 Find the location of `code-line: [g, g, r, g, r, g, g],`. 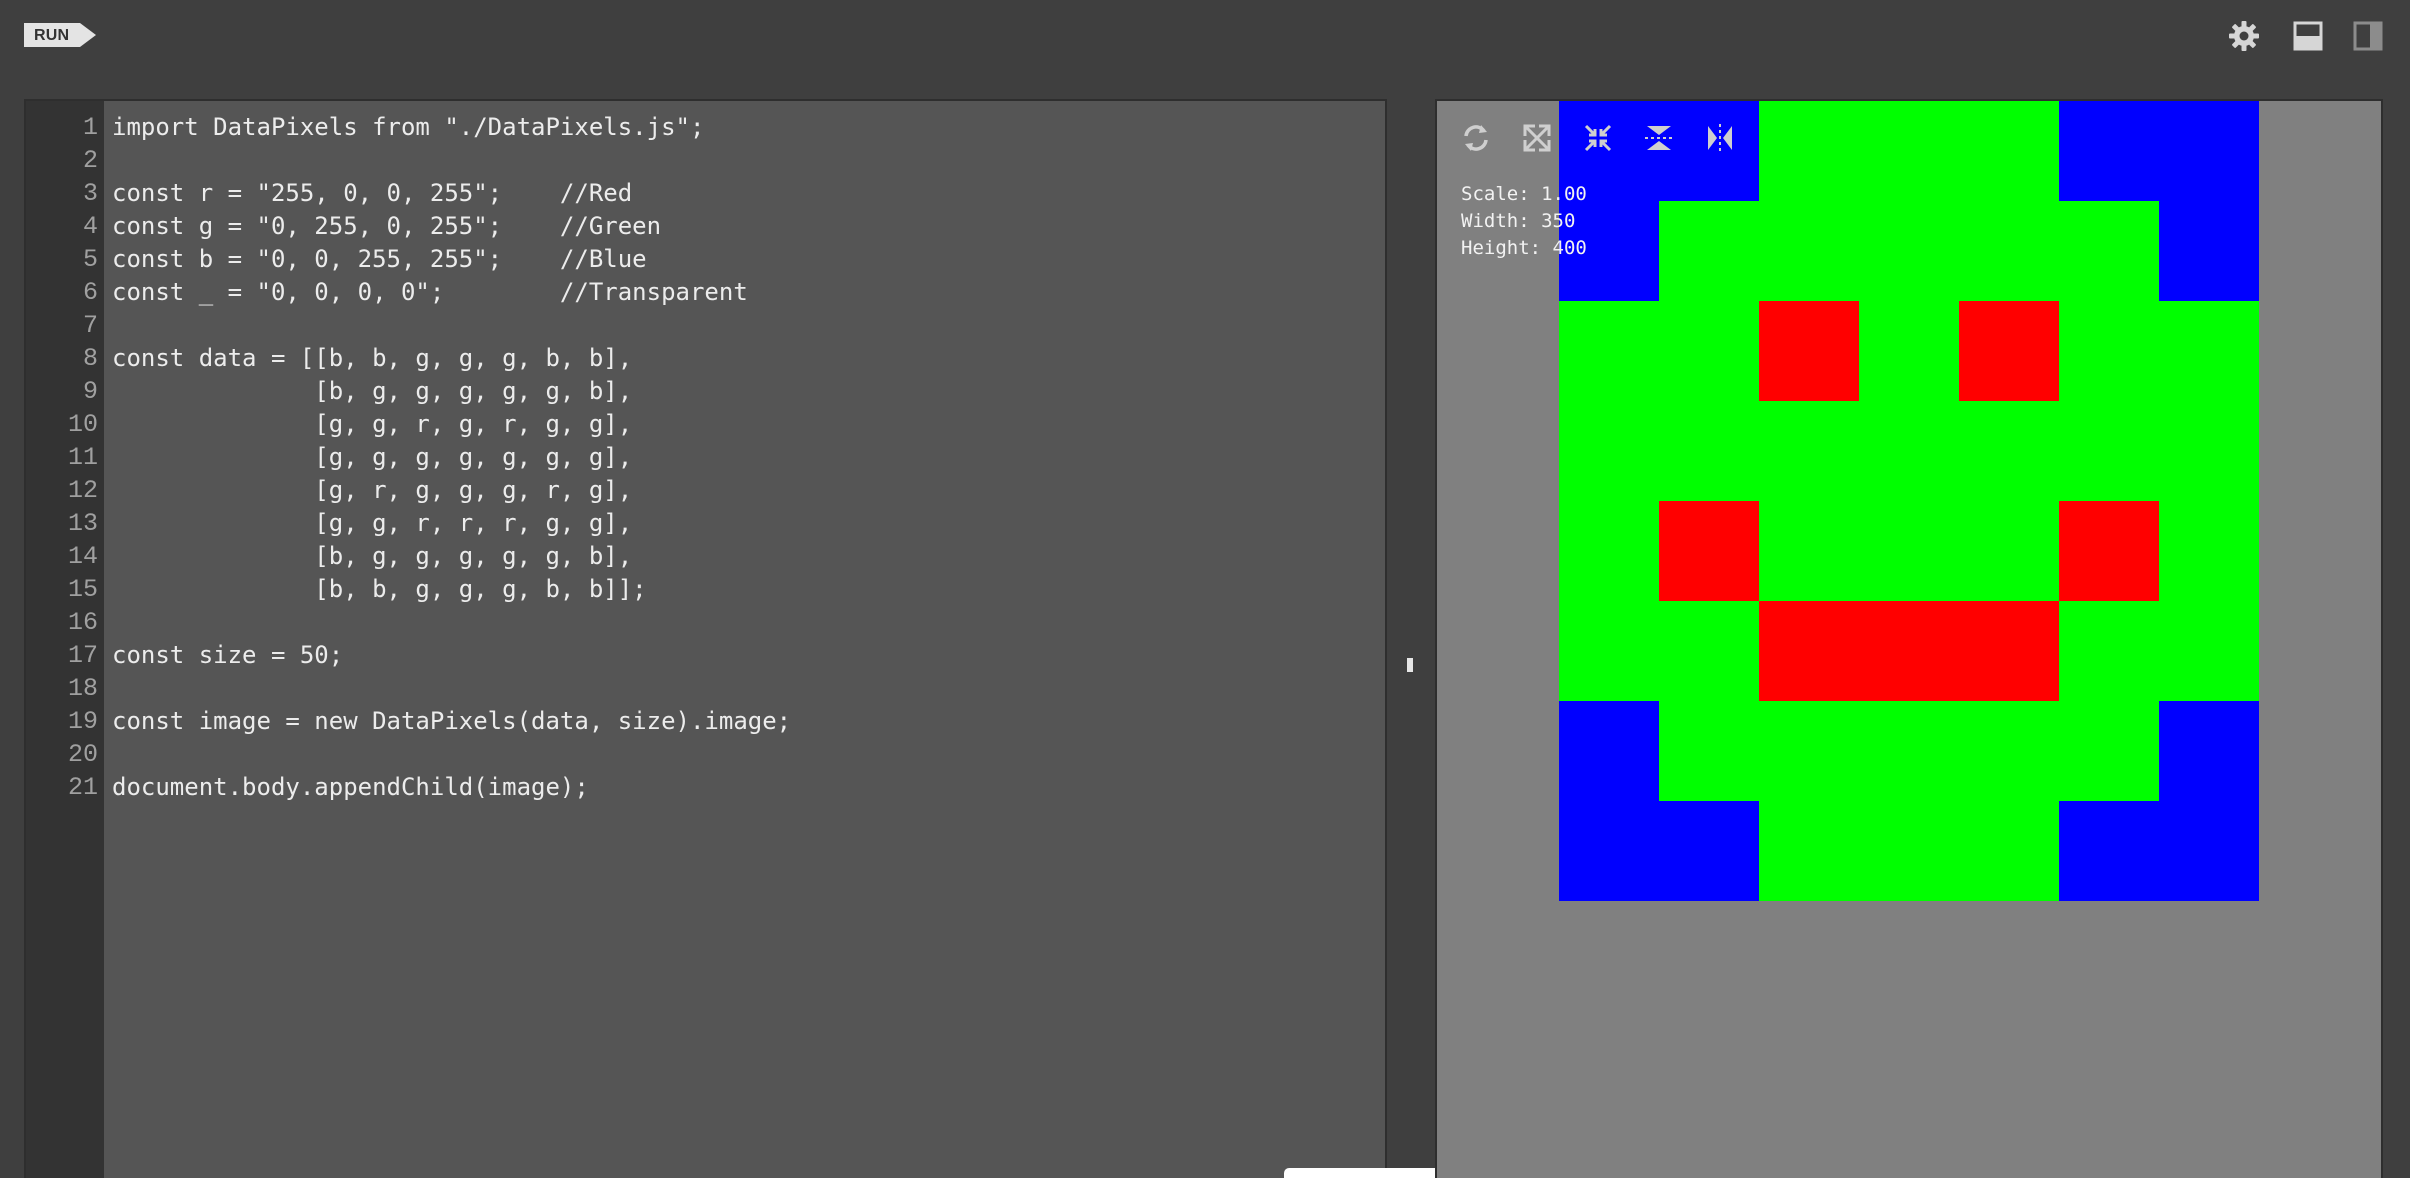

code-line: [g, g, r, g, r, g, g], is located at coordinates (372, 424).